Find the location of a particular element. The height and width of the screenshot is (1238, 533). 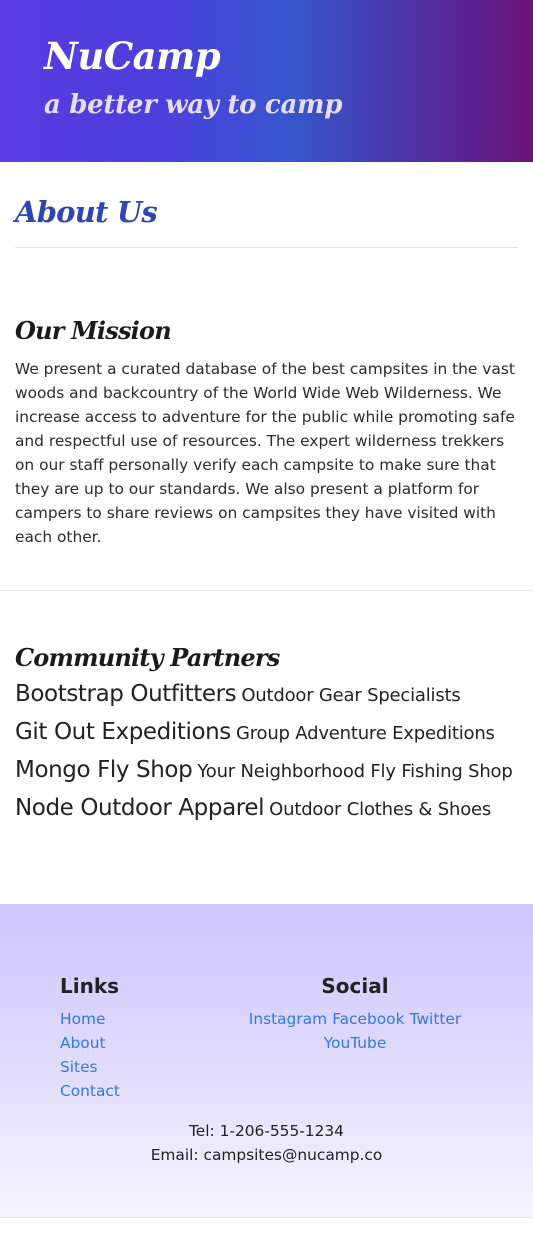

section-divider is located at coordinates (266, 590).